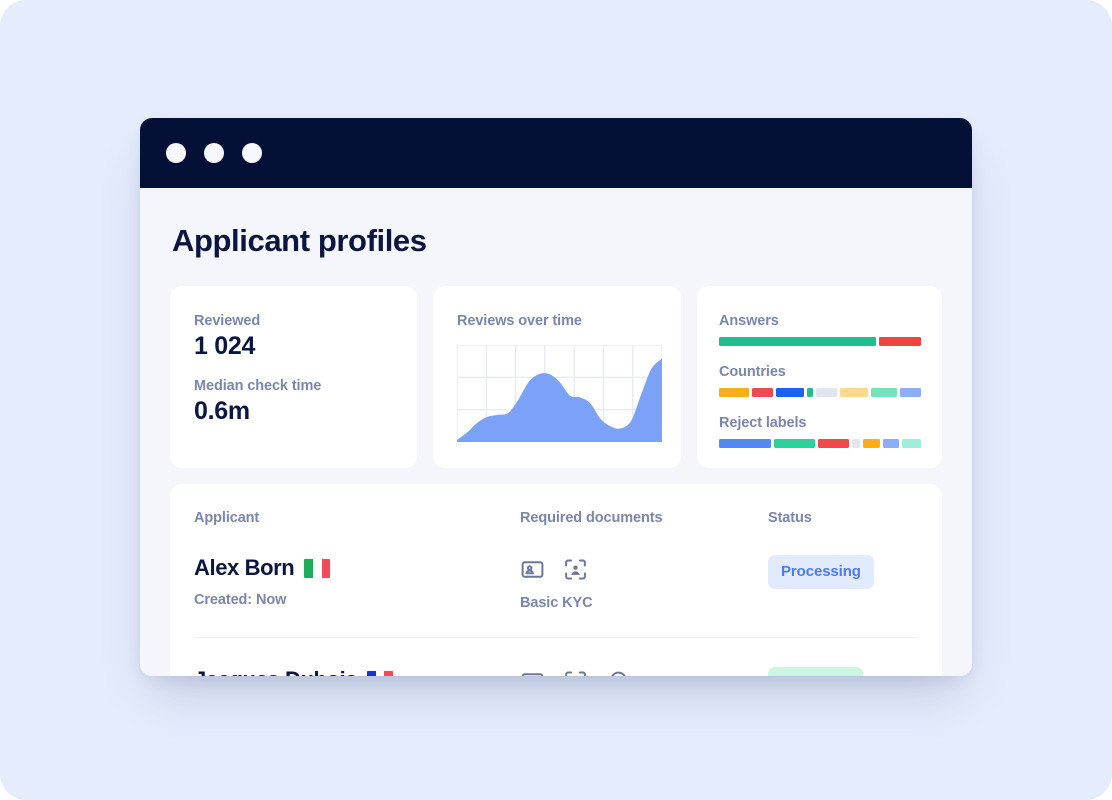 This screenshot has height=800, width=1112. I want to click on stat-median-check-time-label: Median check time, so click(258, 386).